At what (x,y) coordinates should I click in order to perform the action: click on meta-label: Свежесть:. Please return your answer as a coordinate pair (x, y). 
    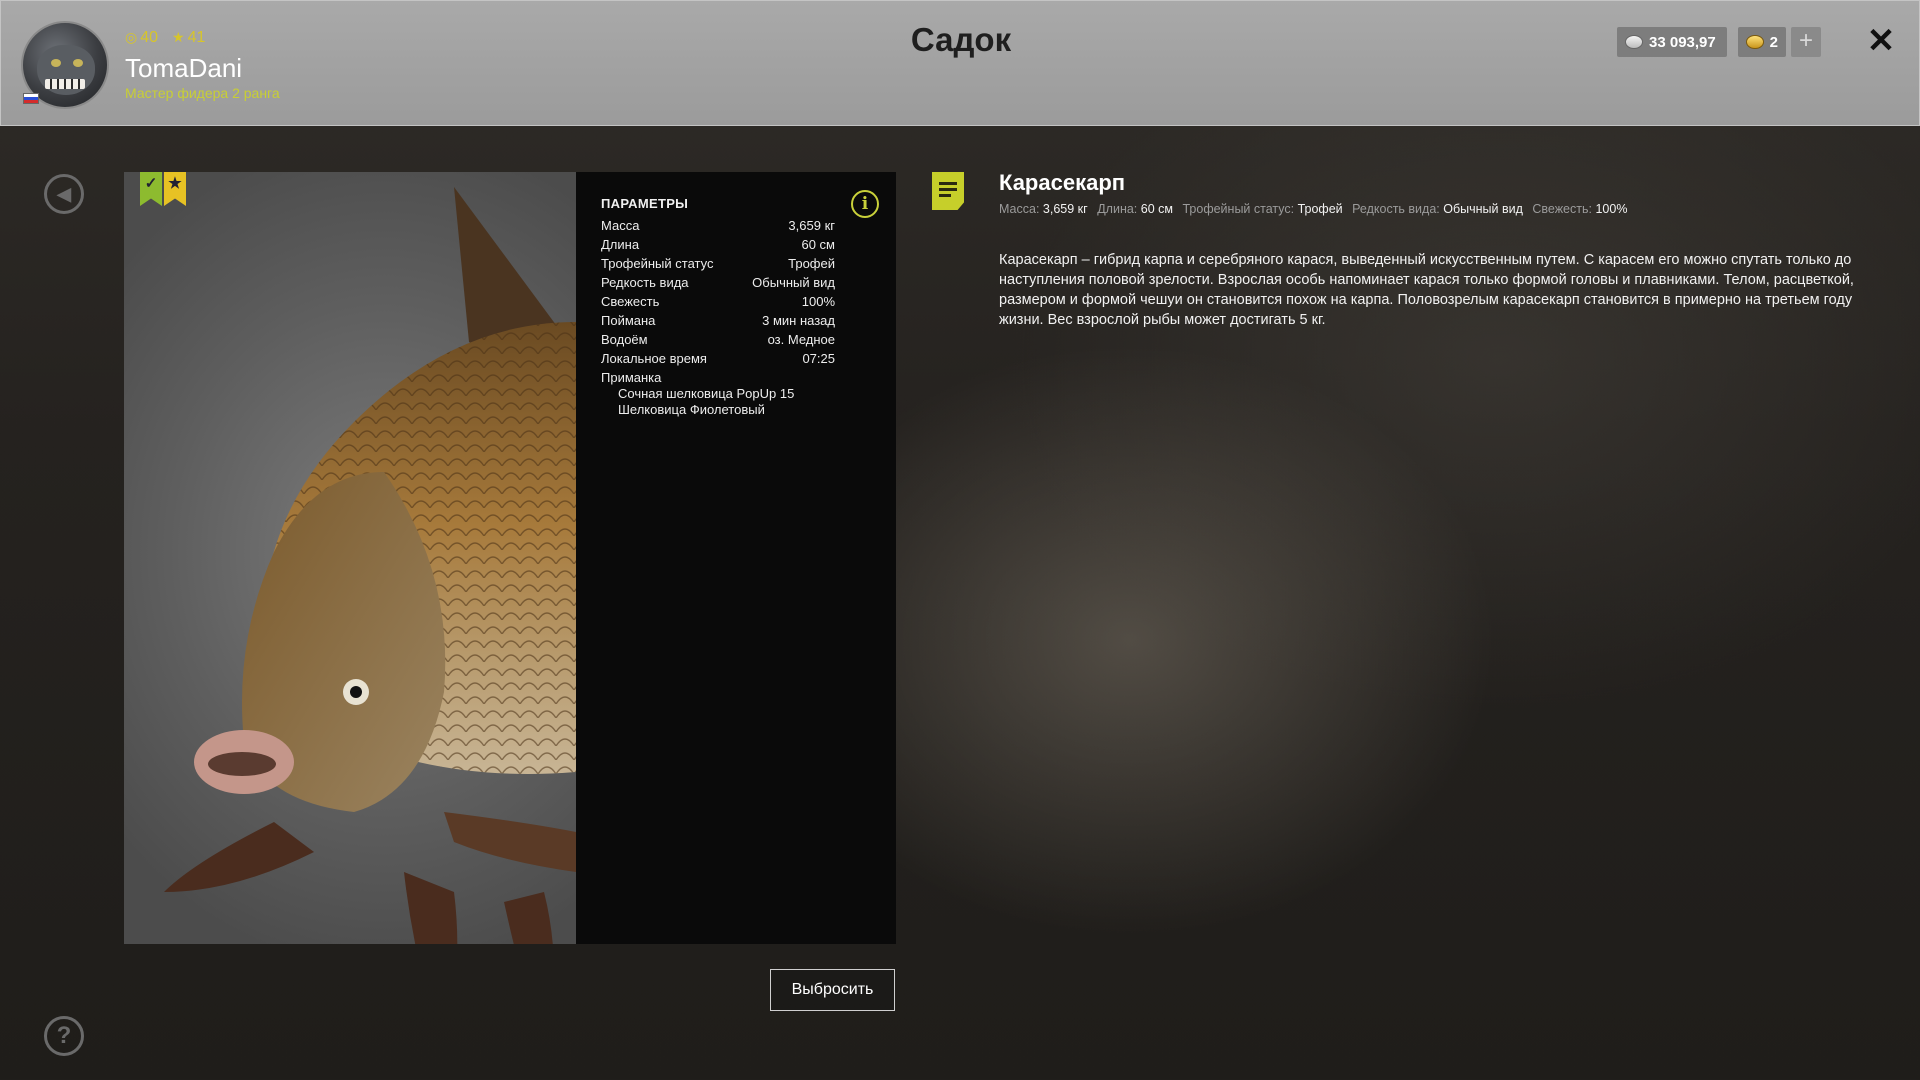
    Looking at the image, I should click on (1562, 209).